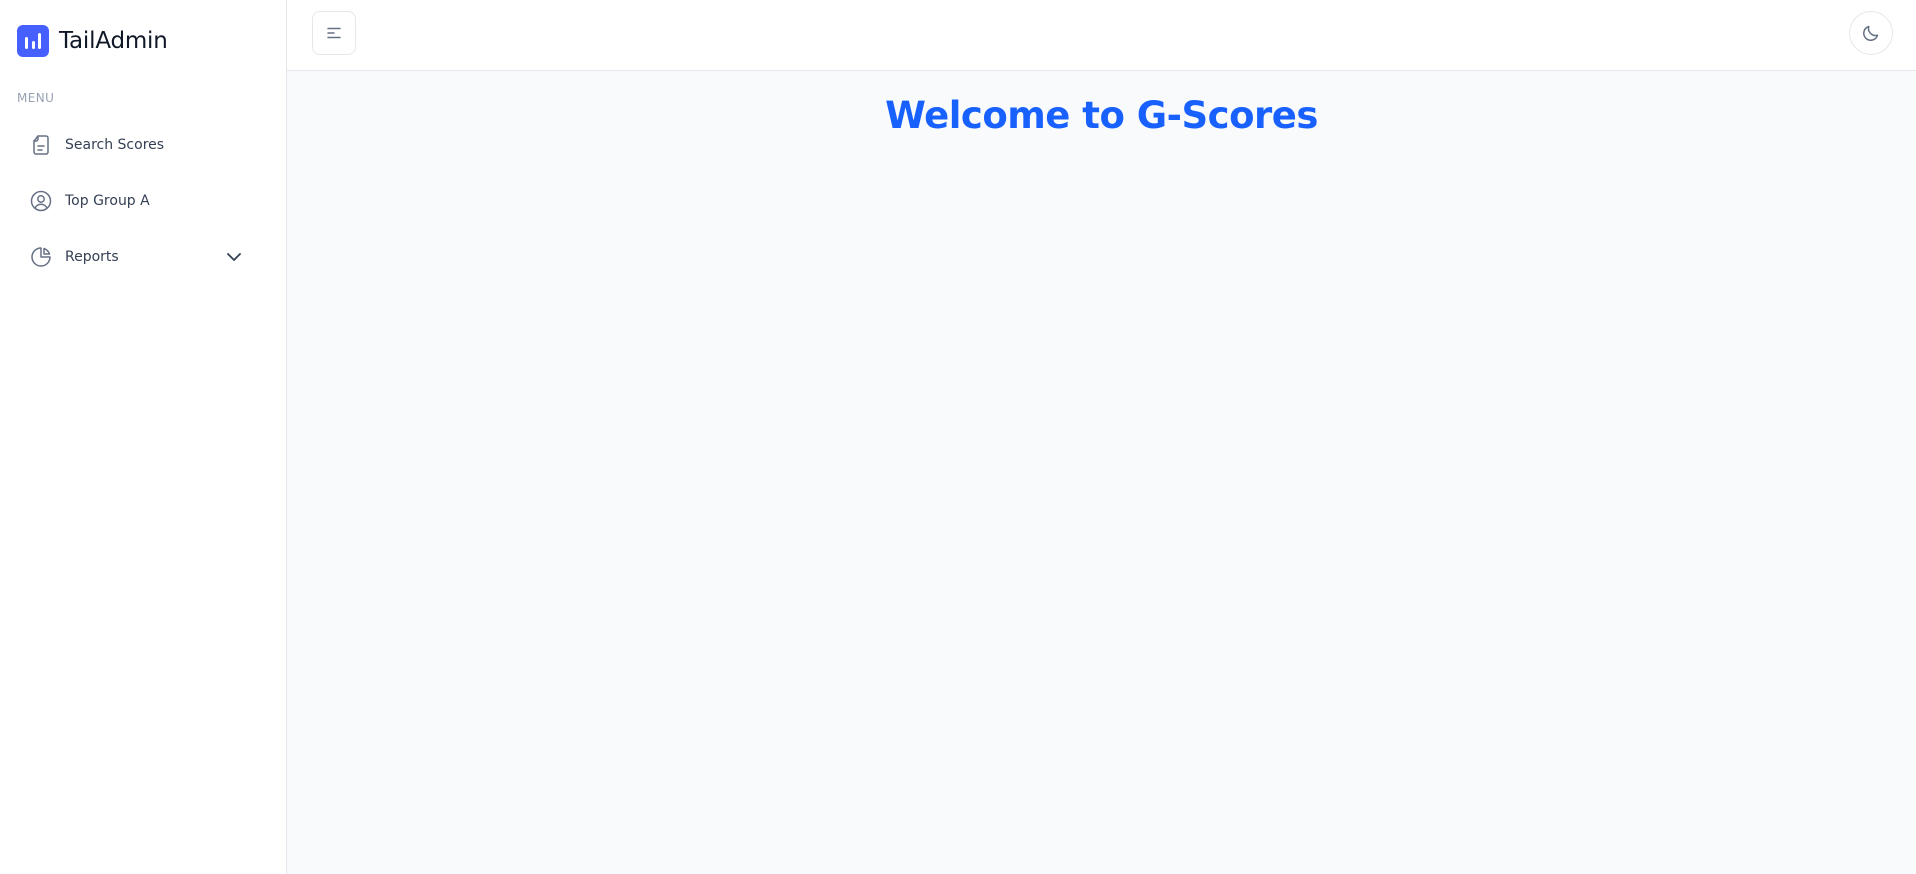 The image size is (1916, 874). I want to click on brand: TailAdmin, so click(92, 41).